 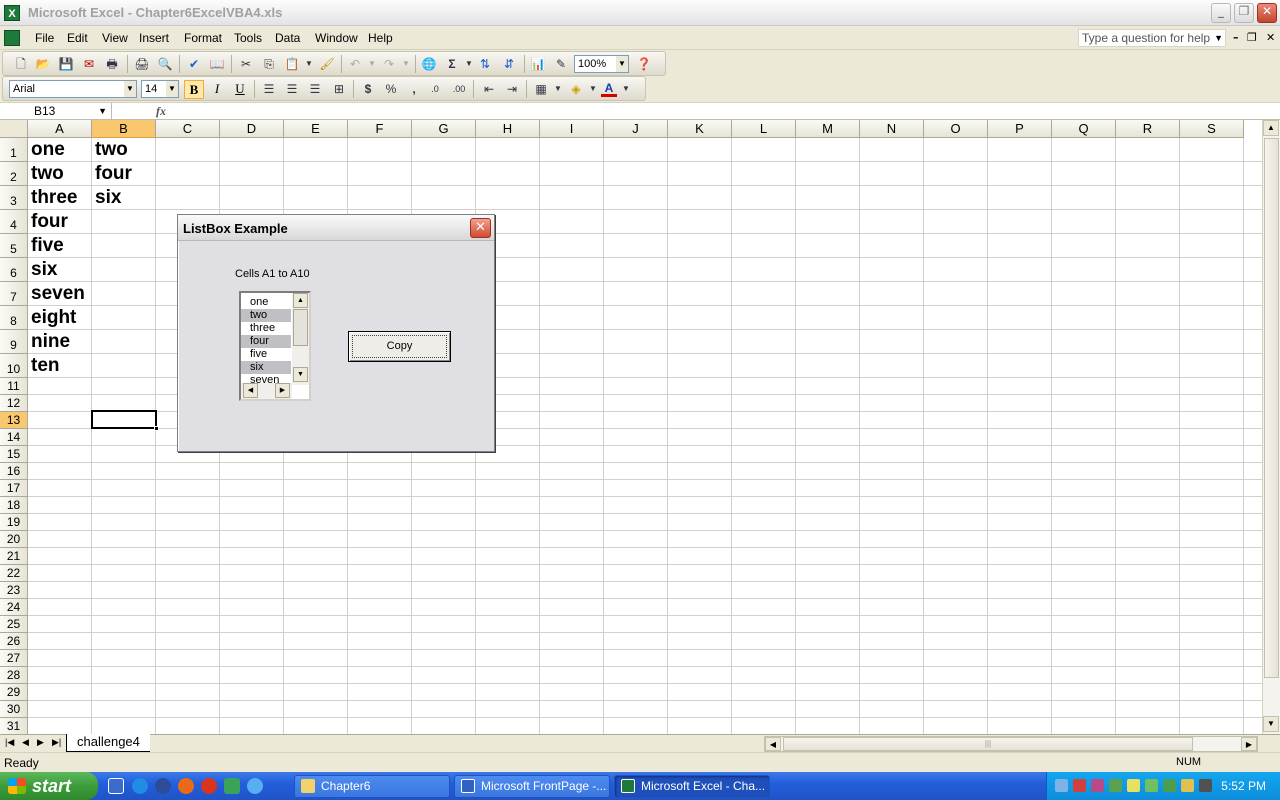 What do you see at coordinates (1205, 785) in the screenshot?
I see `camera-icon` at bounding box center [1205, 785].